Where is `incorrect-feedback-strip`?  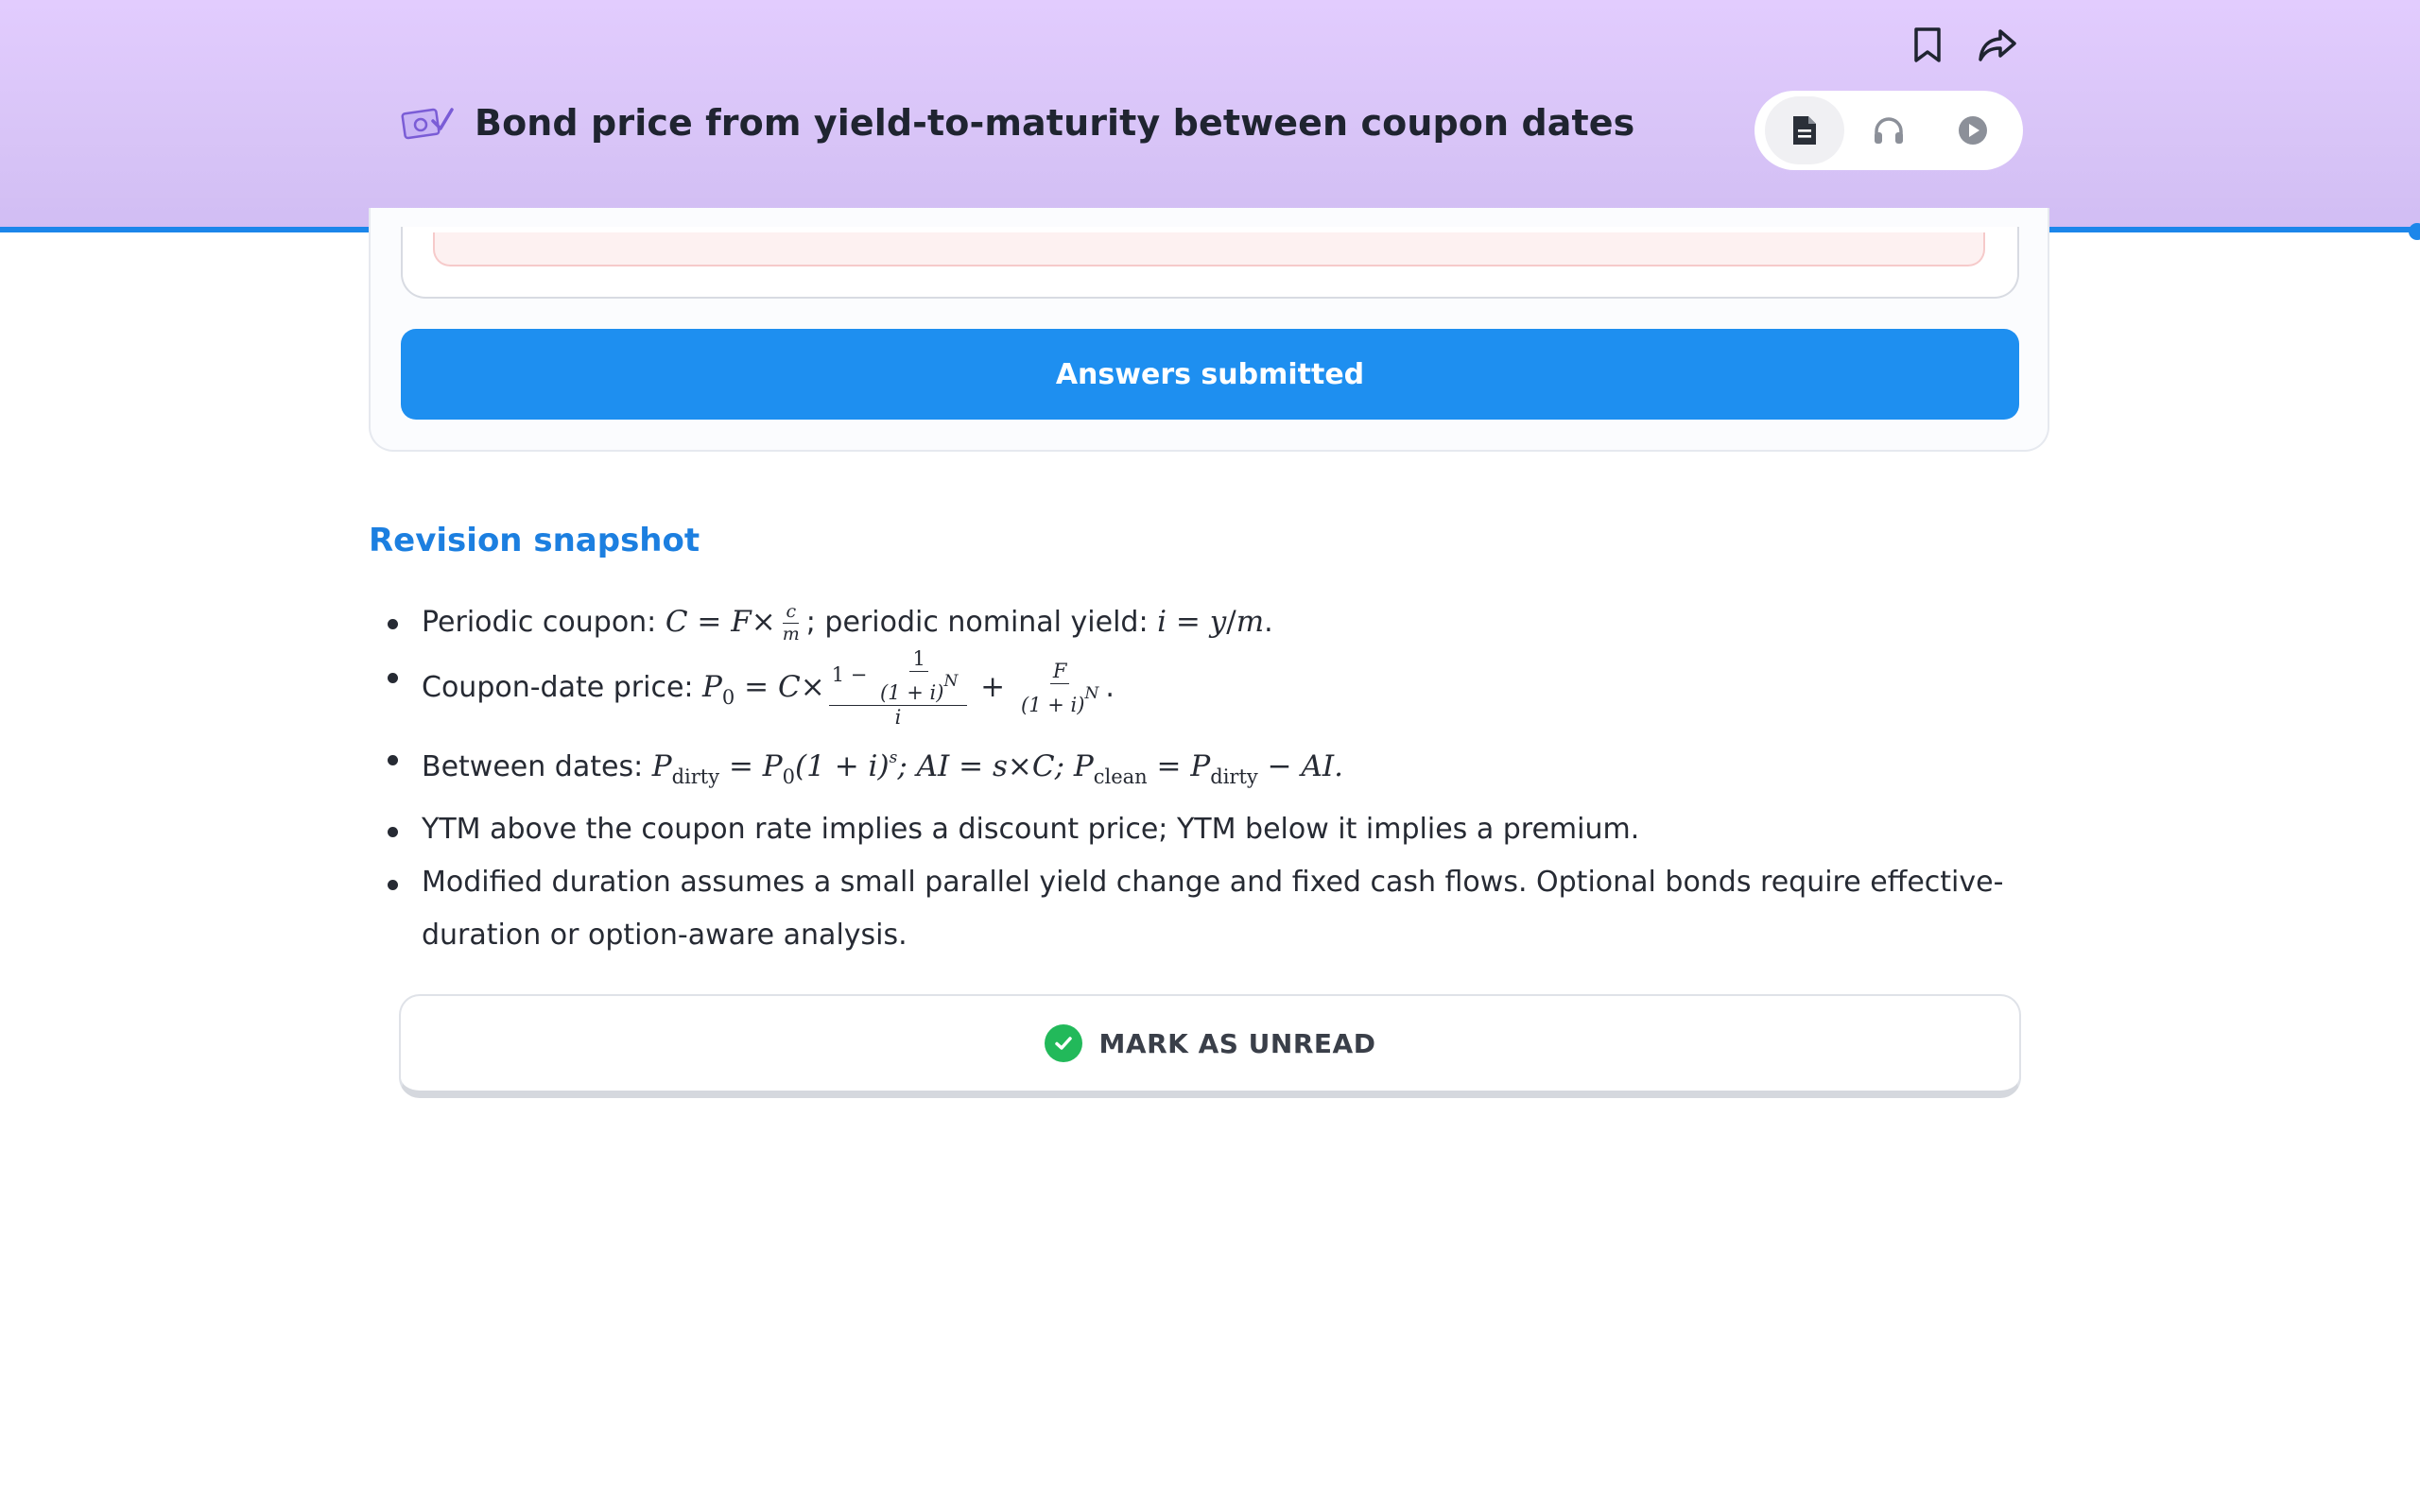 incorrect-feedback-strip is located at coordinates (1209, 249).